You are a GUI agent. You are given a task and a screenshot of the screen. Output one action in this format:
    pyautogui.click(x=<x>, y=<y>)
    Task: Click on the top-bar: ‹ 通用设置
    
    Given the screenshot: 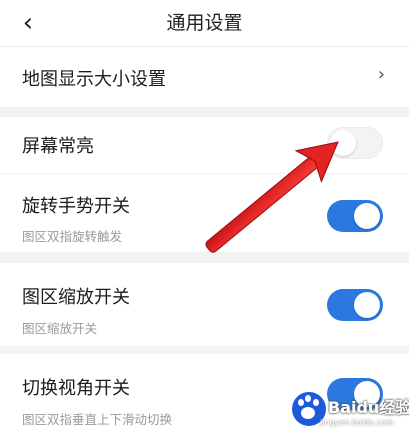 What is the action you would take?
    pyautogui.click(x=204, y=23)
    